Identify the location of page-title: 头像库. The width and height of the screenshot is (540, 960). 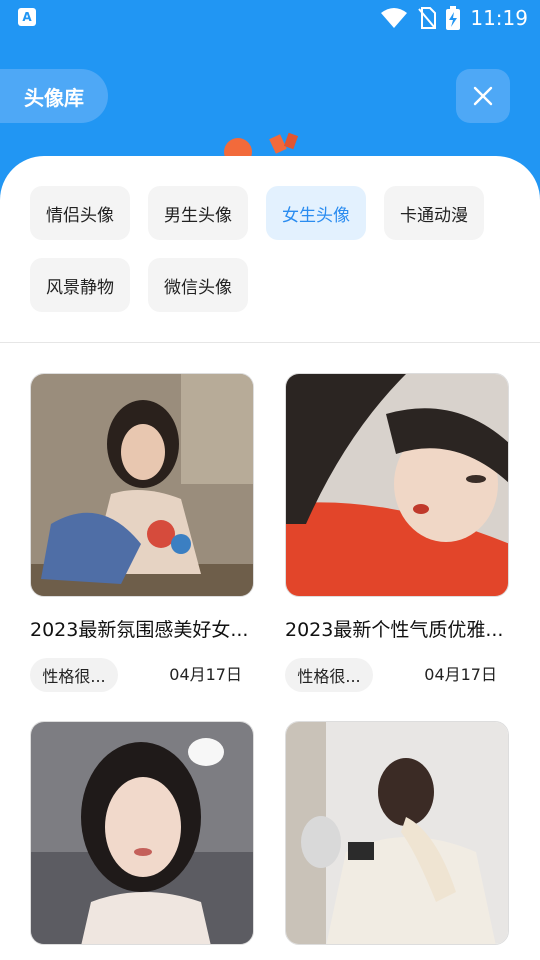
(54, 96).